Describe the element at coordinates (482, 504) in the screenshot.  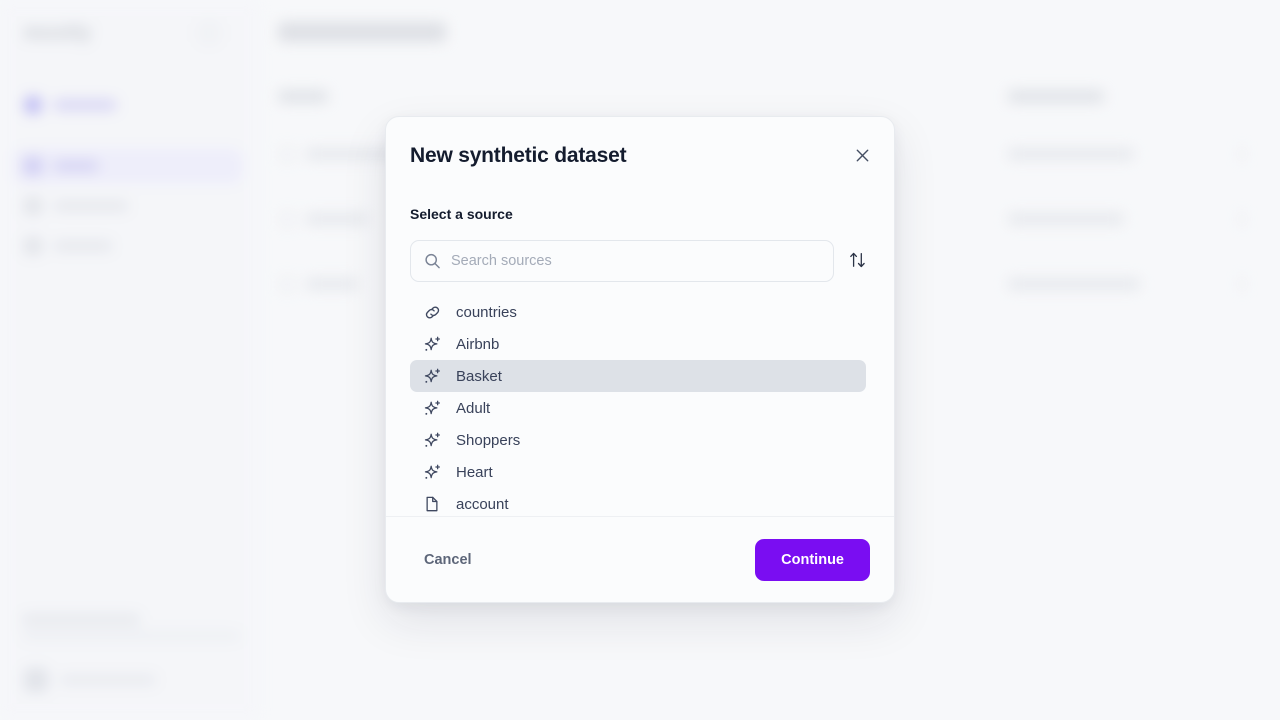
I see `source-list-item-label: account` at that location.